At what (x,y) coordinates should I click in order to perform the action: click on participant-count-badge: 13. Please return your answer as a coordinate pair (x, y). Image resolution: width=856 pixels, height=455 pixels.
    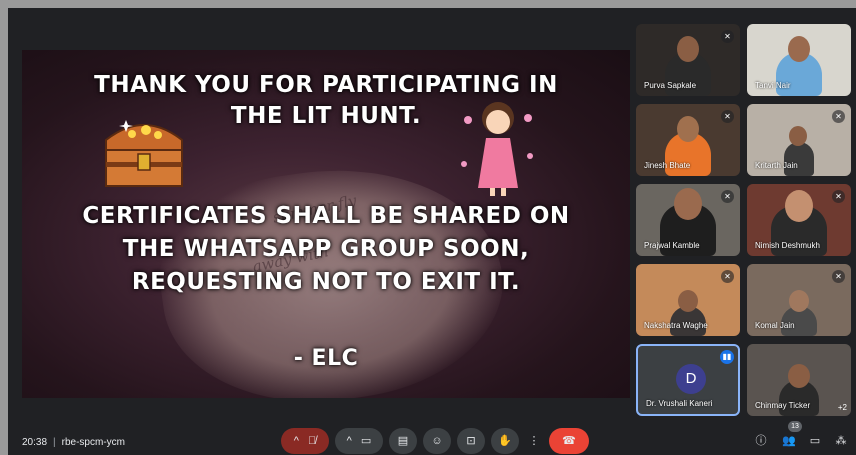
    Looking at the image, I should click on (795, 426).